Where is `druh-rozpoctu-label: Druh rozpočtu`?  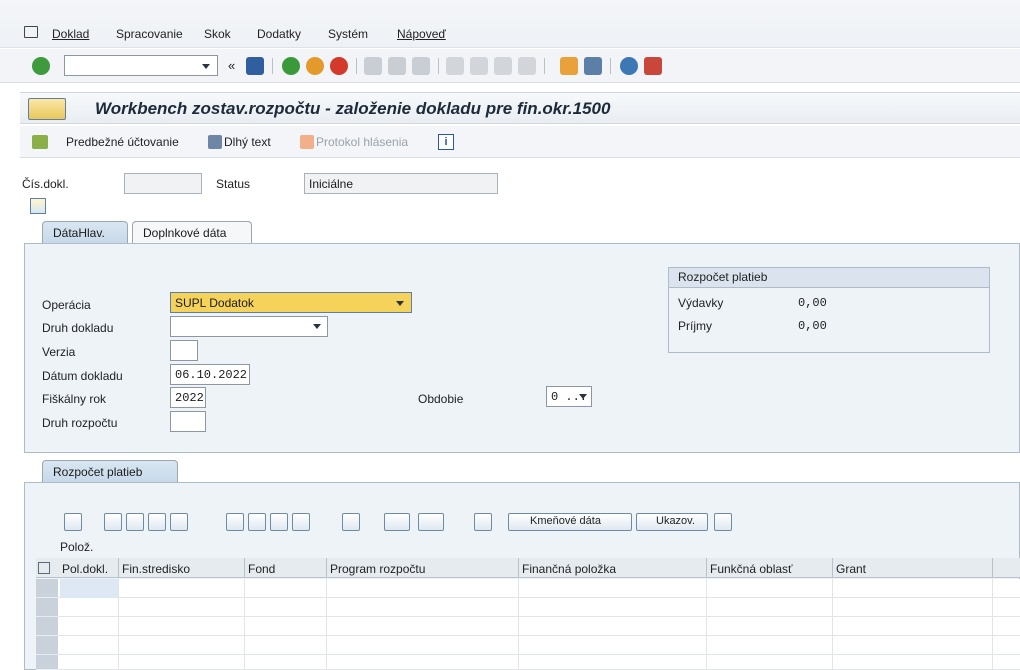
druh-rozpoctu-label: Druh rozpočtu is located at coordinates (80, 423).